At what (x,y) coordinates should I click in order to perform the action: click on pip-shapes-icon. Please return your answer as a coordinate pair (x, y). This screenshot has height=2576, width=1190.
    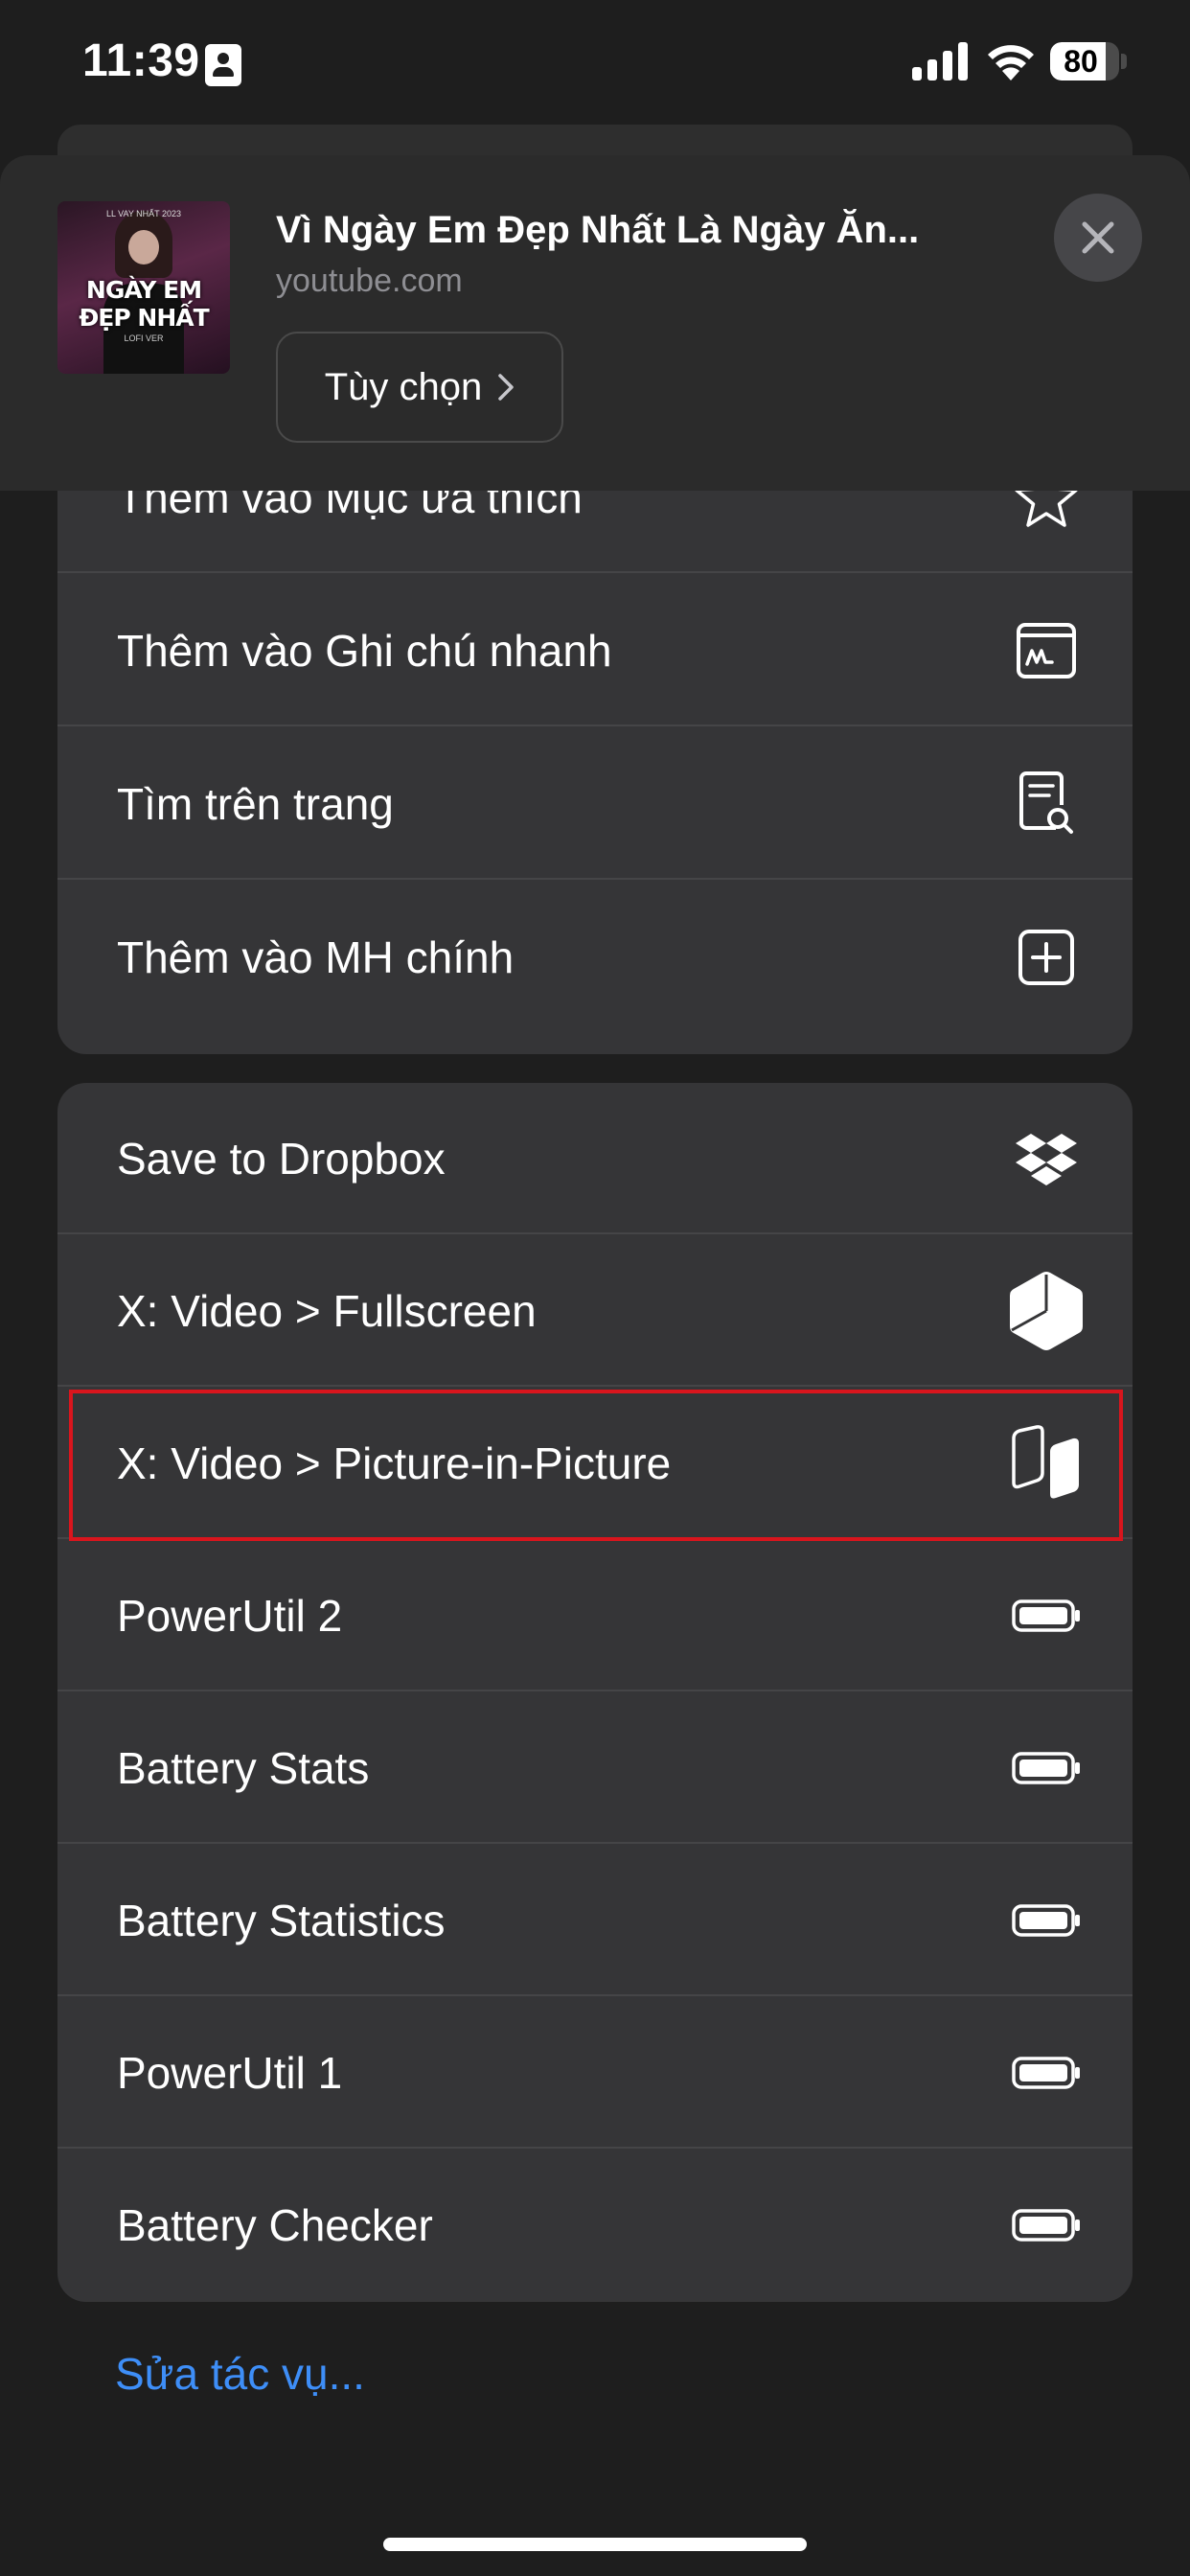
    Looking at the image, I should click on (1046, 1463).